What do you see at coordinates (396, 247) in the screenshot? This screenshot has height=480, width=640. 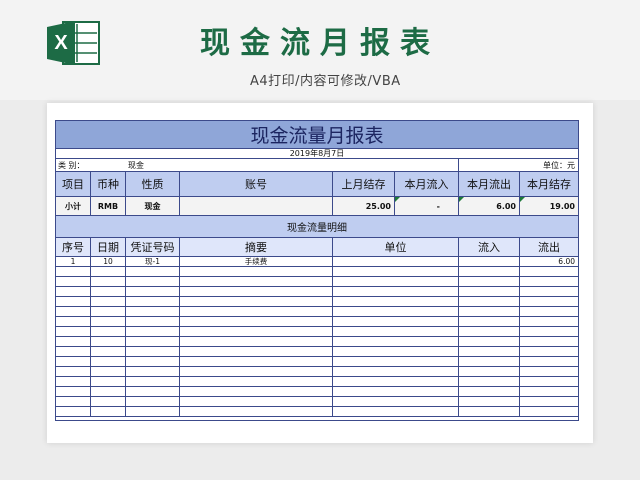 I see `detail-col-unit: 单位` at bounding box center [396, 247].